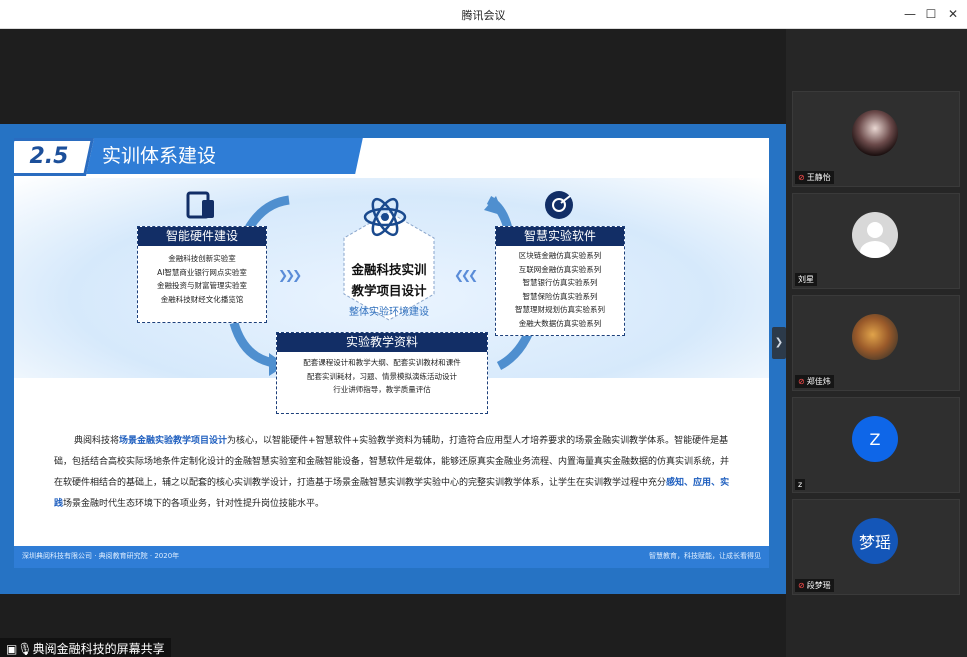  I want to click on para-text: 场景金融时代生态环境下的各项业务，针对性提升岗位技能水平。, so click(194, 504).